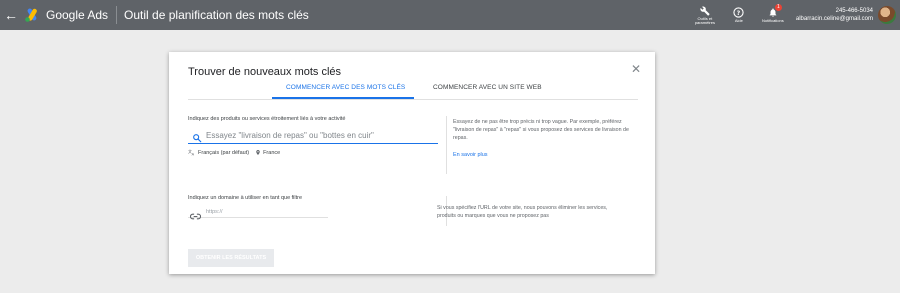  Describe the element at coordinates (77, 15) in the screenshot. I see `brand-name: Google Ads` at that location.